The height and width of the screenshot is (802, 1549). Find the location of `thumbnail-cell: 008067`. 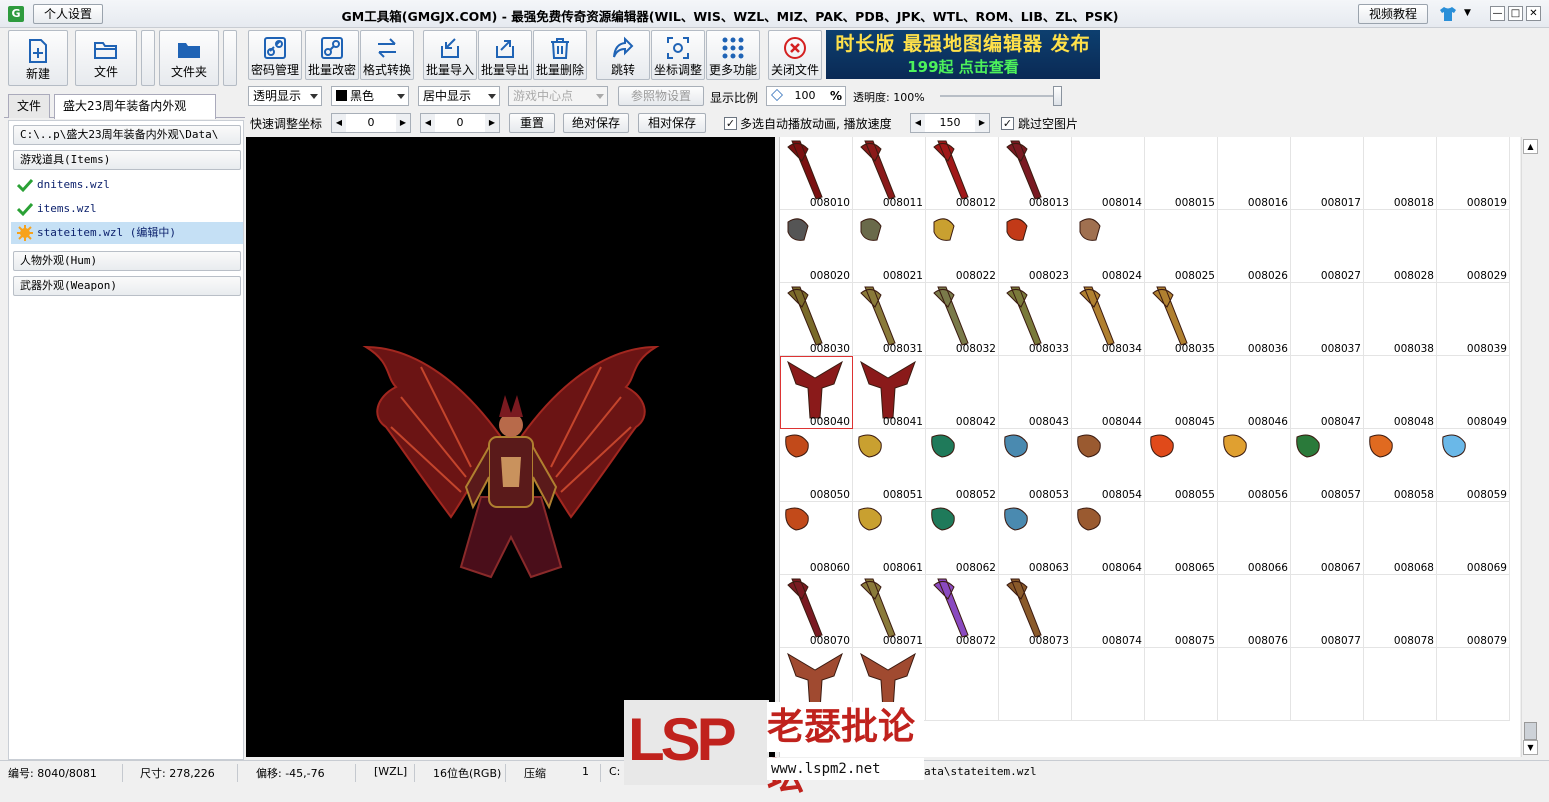

thumbnail-cell: 008067 is located at coordinates (1327, 538).